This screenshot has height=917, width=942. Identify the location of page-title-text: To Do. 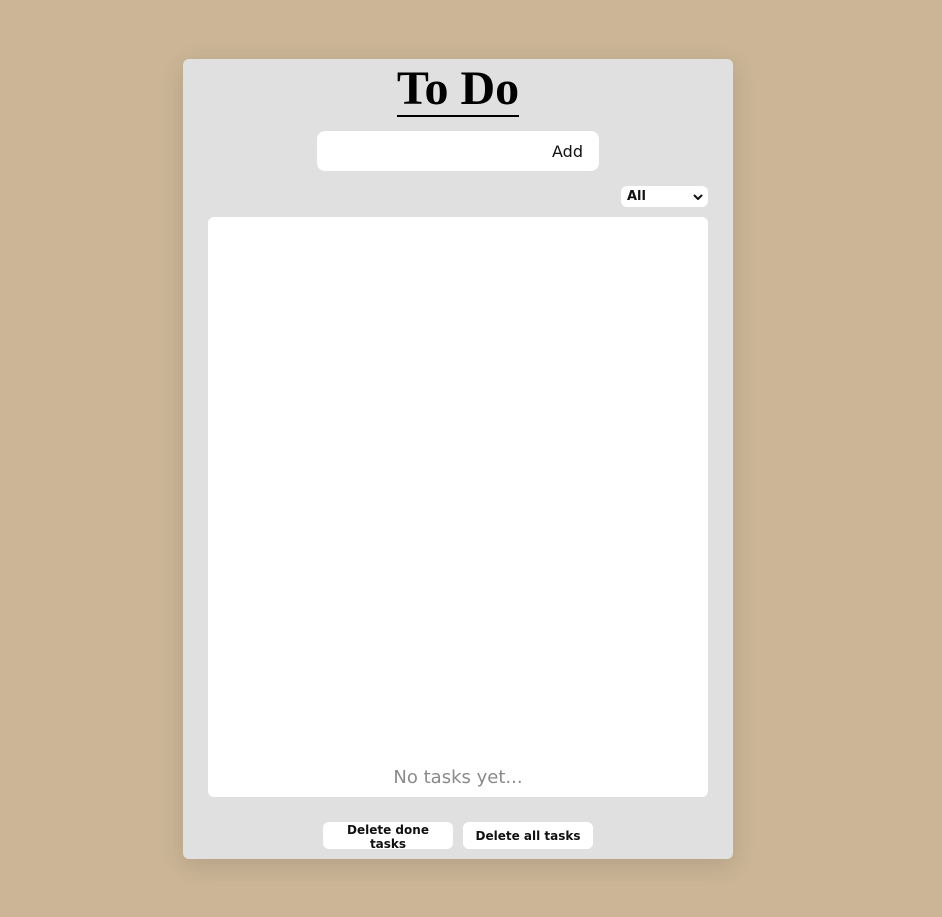
(458, 89).